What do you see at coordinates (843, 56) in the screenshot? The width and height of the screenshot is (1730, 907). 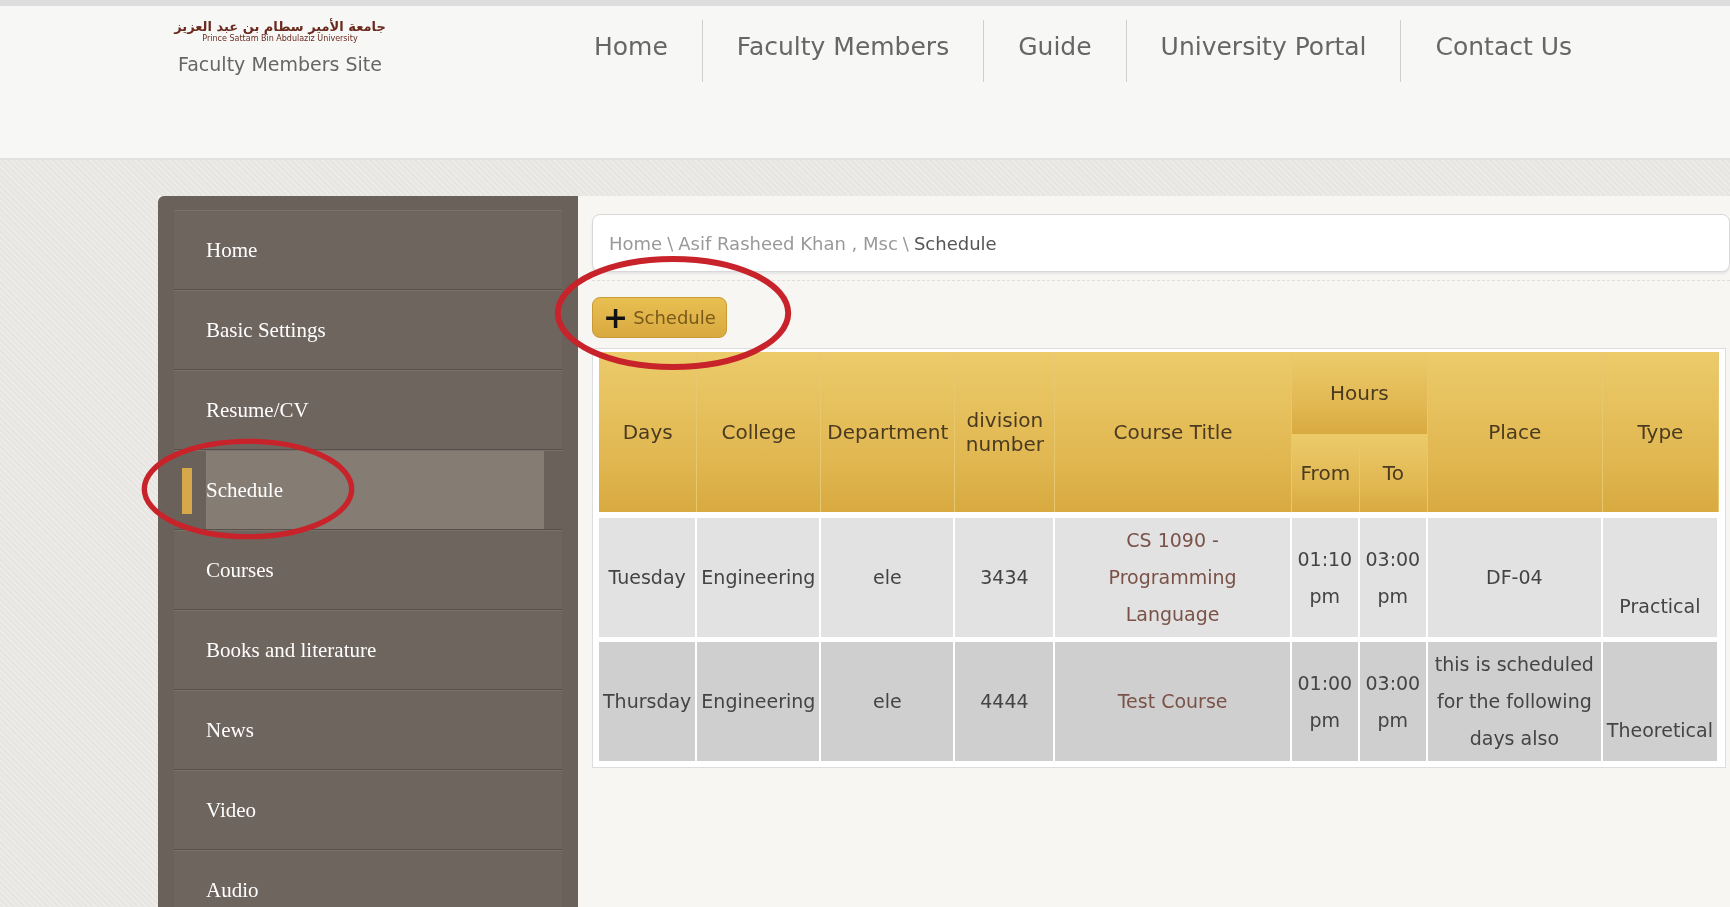 I see `nav-link: Faculty Members` at bounding box center [843, 56].